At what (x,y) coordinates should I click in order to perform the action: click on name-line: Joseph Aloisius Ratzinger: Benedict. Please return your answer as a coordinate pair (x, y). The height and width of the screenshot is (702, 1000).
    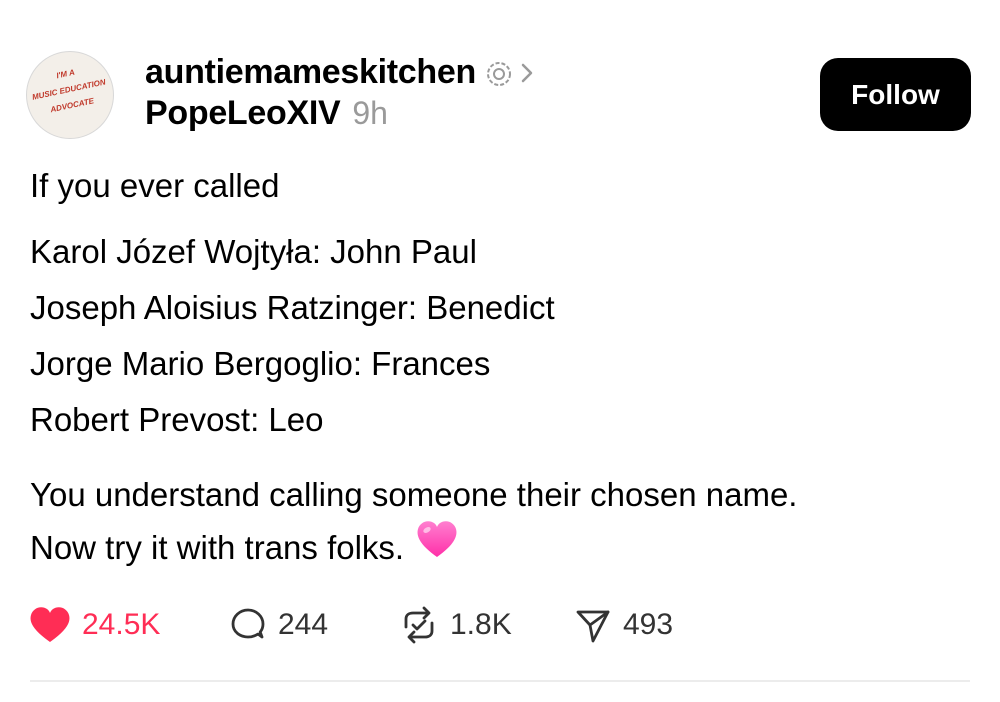
    Looking at the image, I should click on (292, 307).